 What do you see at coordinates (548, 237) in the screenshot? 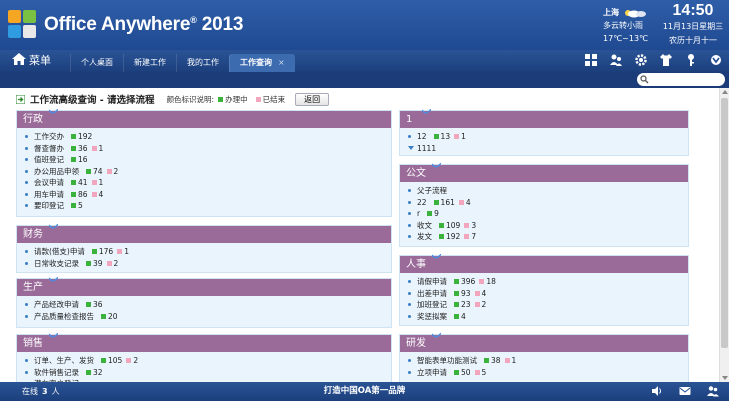
I see `flow-item: 发文 192 7` at bounding box center [548, 237].